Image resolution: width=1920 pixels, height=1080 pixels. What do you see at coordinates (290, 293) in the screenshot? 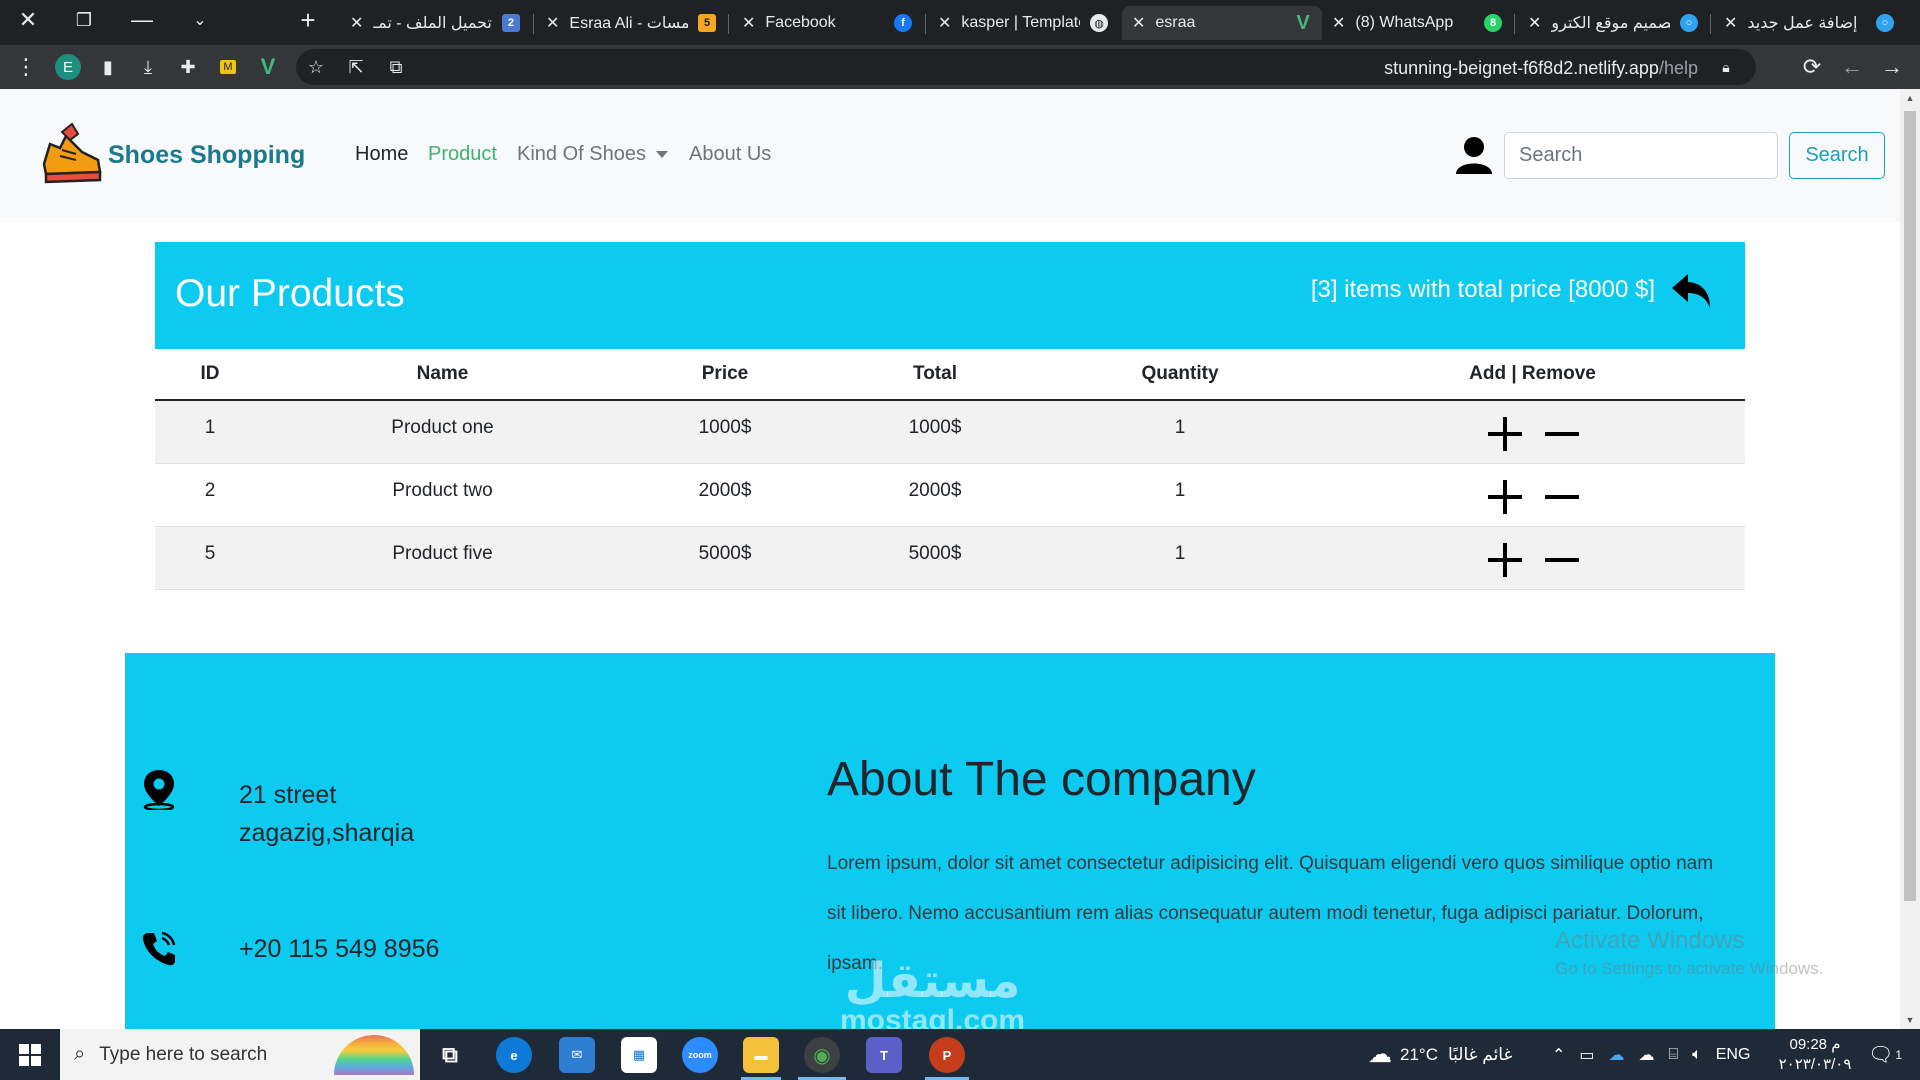
I see `page-title: Our Products` at bounding box center [290, 293].